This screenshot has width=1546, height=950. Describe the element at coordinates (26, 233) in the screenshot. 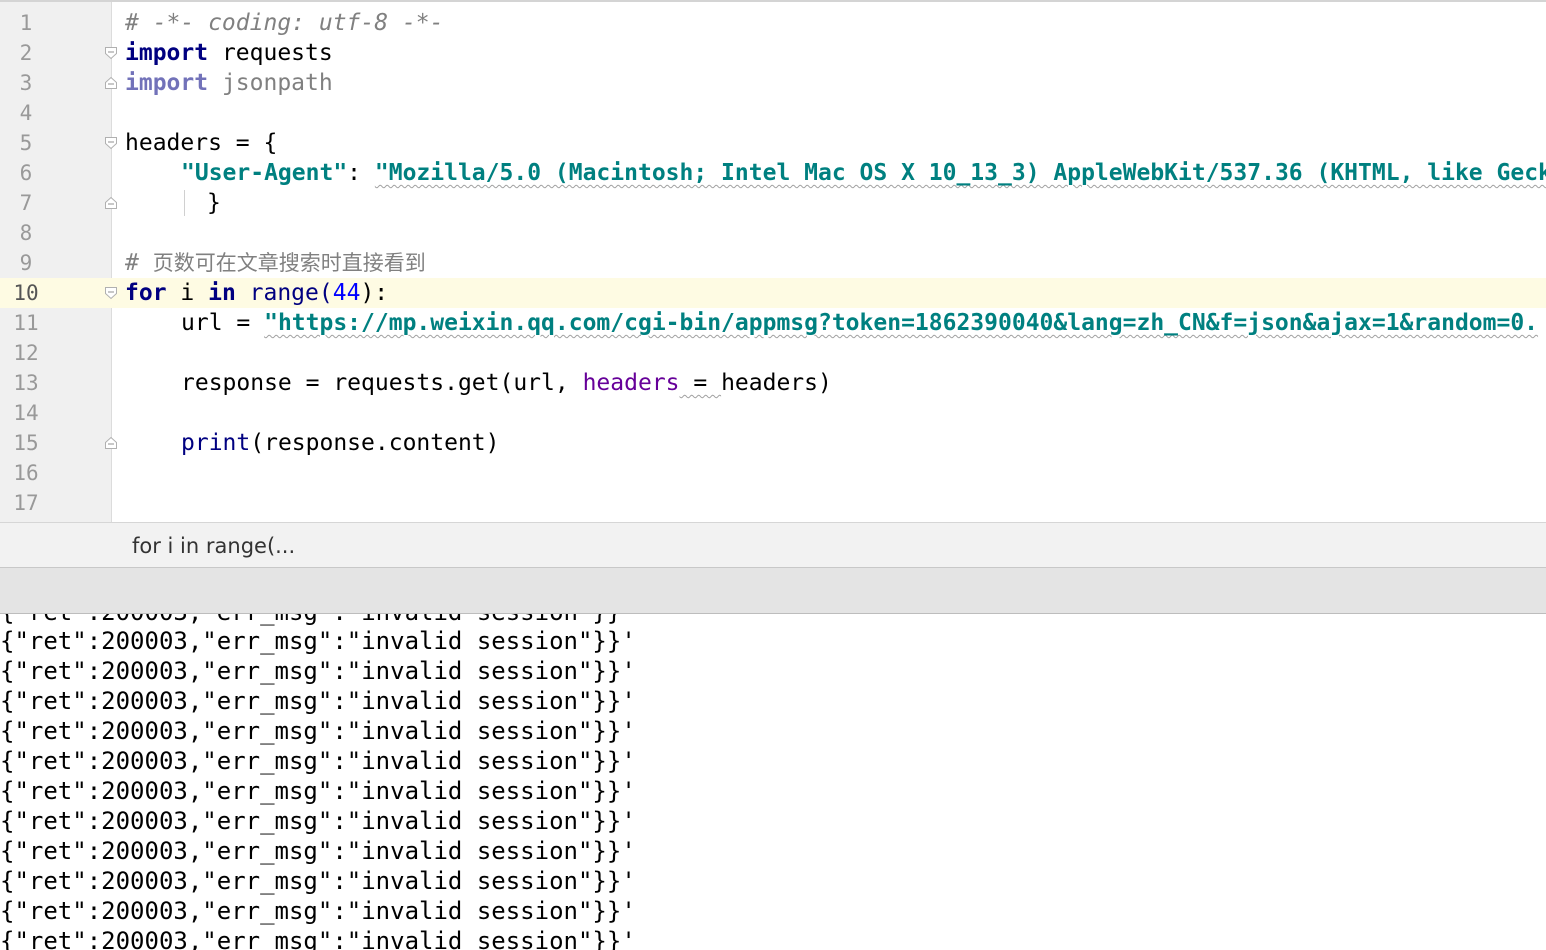

I see `line-number: 8` at that location.